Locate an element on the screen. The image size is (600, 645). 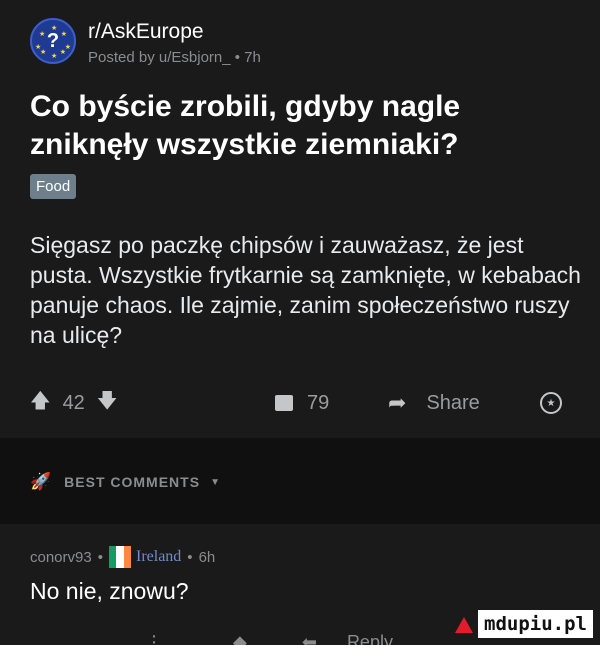
watermark-text: mdupiu.pl is located at coordinates (535, 624).